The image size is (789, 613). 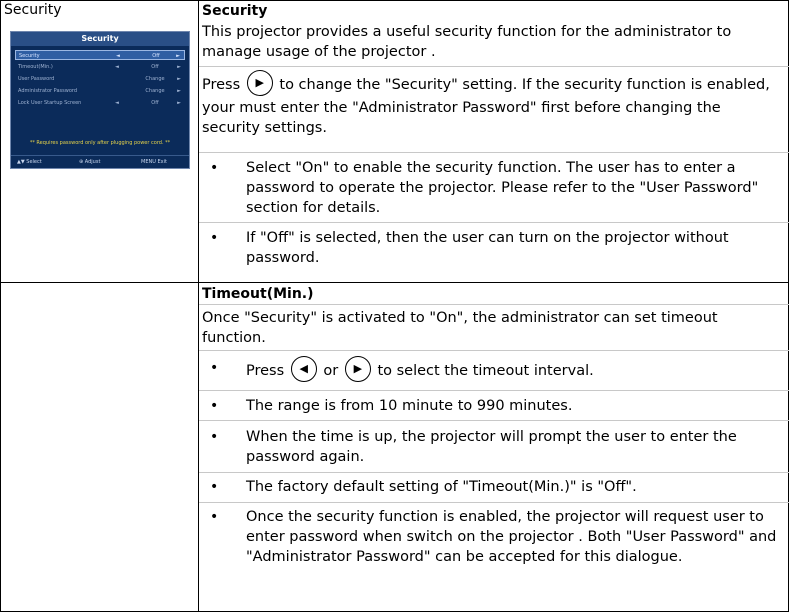 I want to click on menu-row-lock-startup: Lock User Startup Screen ◄ Off ►, so click(x=99, y=103).